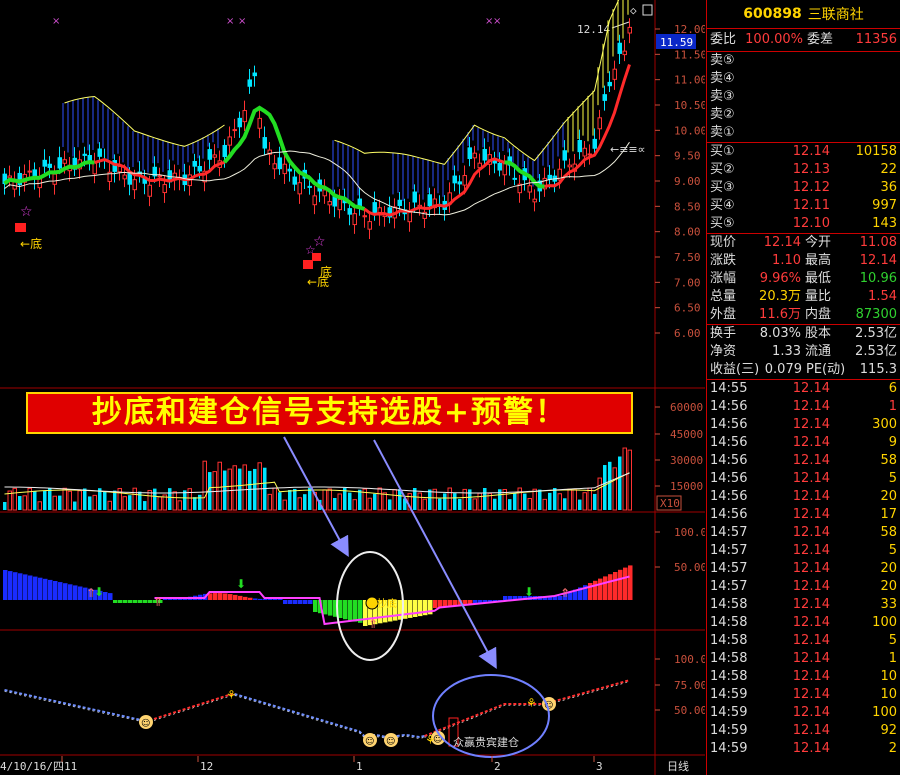  Describe the element at coordinates (803, 224) in the screenshot. I see `buy-level: 买⑤ 12.10 143` at that location.